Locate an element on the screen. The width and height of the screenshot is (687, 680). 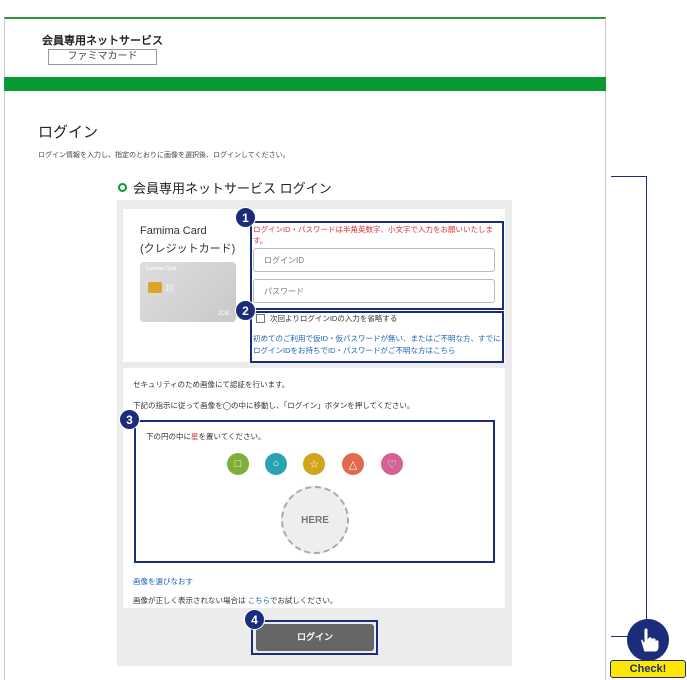
fallback-link: こちら is located at coordinates (259, 600).